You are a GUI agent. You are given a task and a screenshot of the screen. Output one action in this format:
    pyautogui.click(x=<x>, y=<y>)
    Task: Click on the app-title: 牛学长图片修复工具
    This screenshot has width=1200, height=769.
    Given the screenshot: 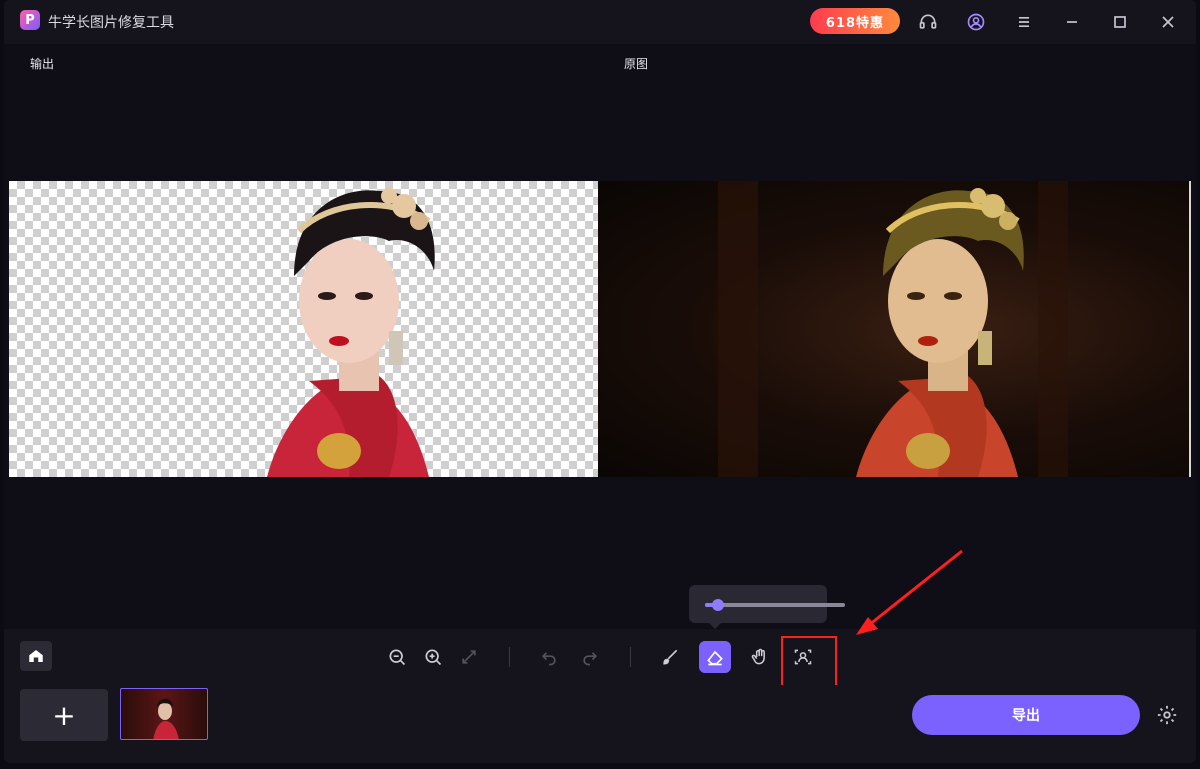 What is the action you would take?
    pyautogui.click(x=111, y=23)
    